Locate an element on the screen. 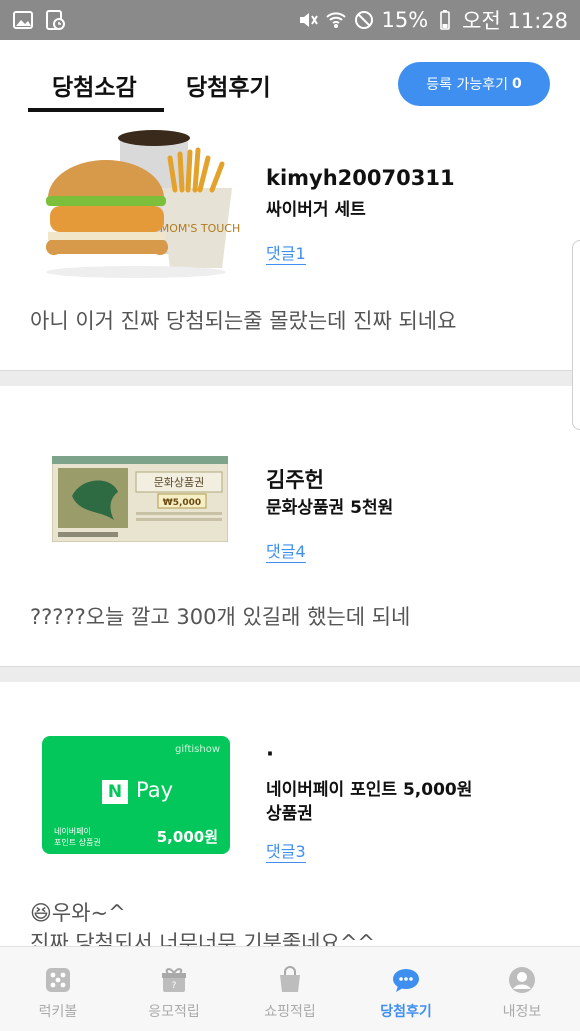 The height and width of the screenshot is (1031, 580). register-button-label: 등록 가능후기 is located at coordinates (467, 85).